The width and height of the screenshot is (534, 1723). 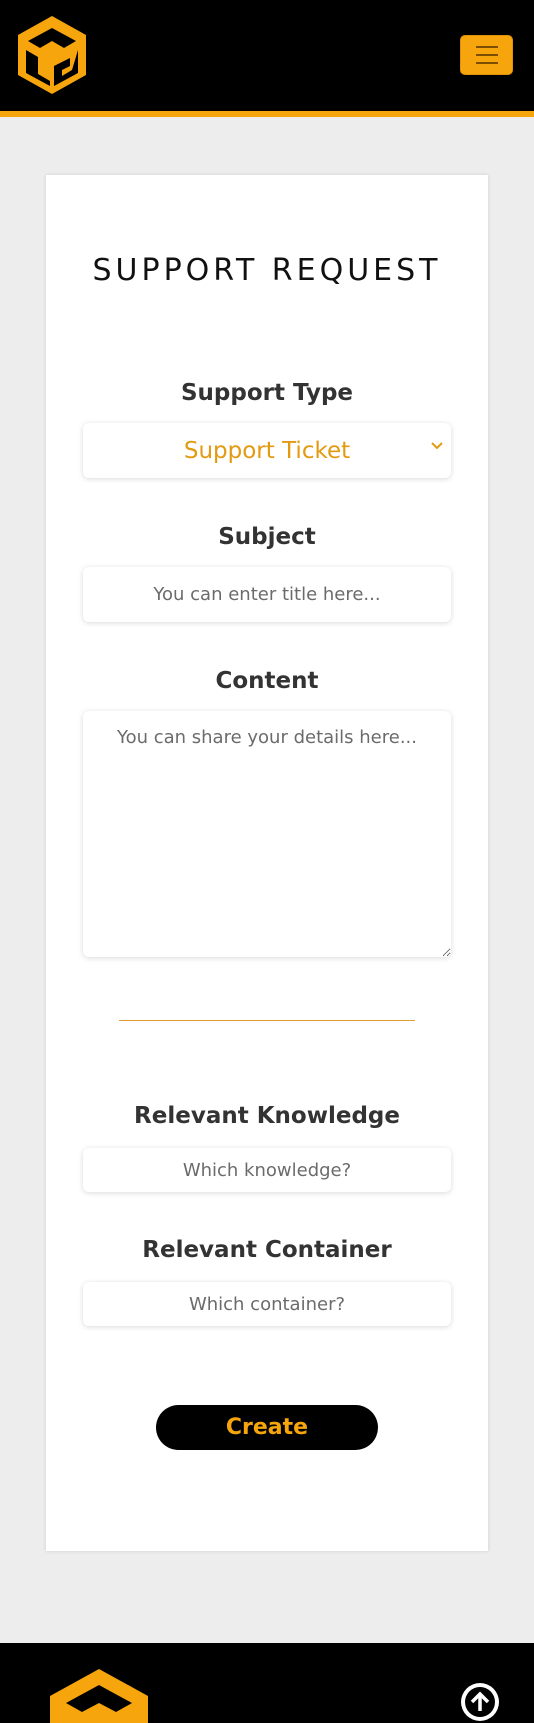 What do you see at coordinates (267, 594) in the screenshot?
I see `subject-input` at bounding box center [267, 594].